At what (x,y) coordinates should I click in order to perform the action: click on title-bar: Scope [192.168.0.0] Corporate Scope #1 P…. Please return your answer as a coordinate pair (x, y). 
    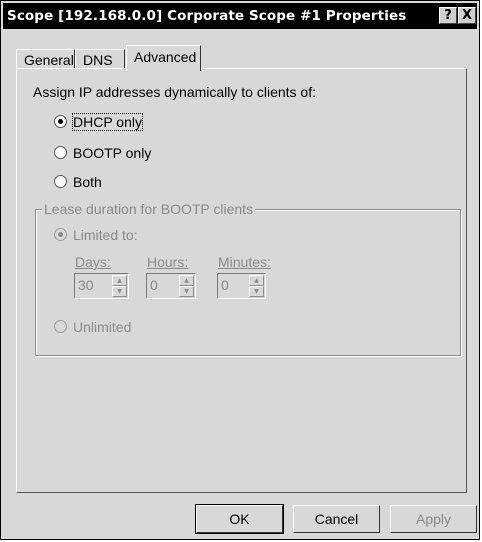
    Looking at the image, I should click on (240, 16).